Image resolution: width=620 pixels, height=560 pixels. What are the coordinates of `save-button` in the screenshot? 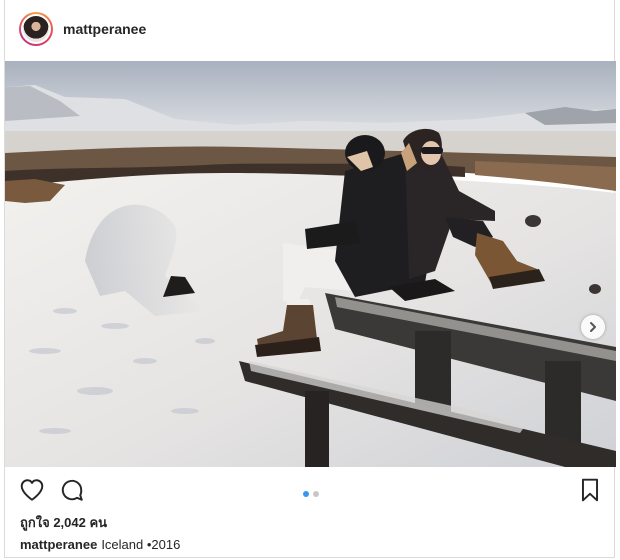 It's located at (591, 491).